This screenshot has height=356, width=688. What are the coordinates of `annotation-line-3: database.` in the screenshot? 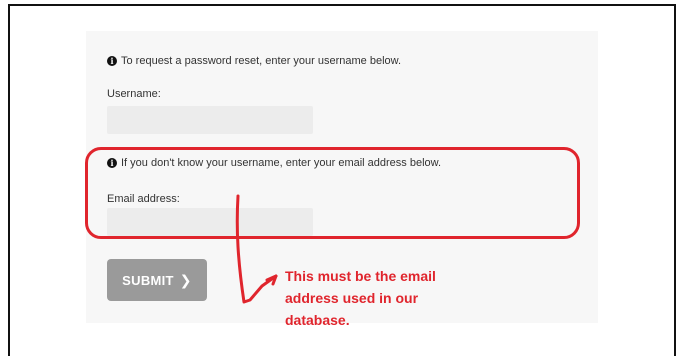 It's located at (317, 320).